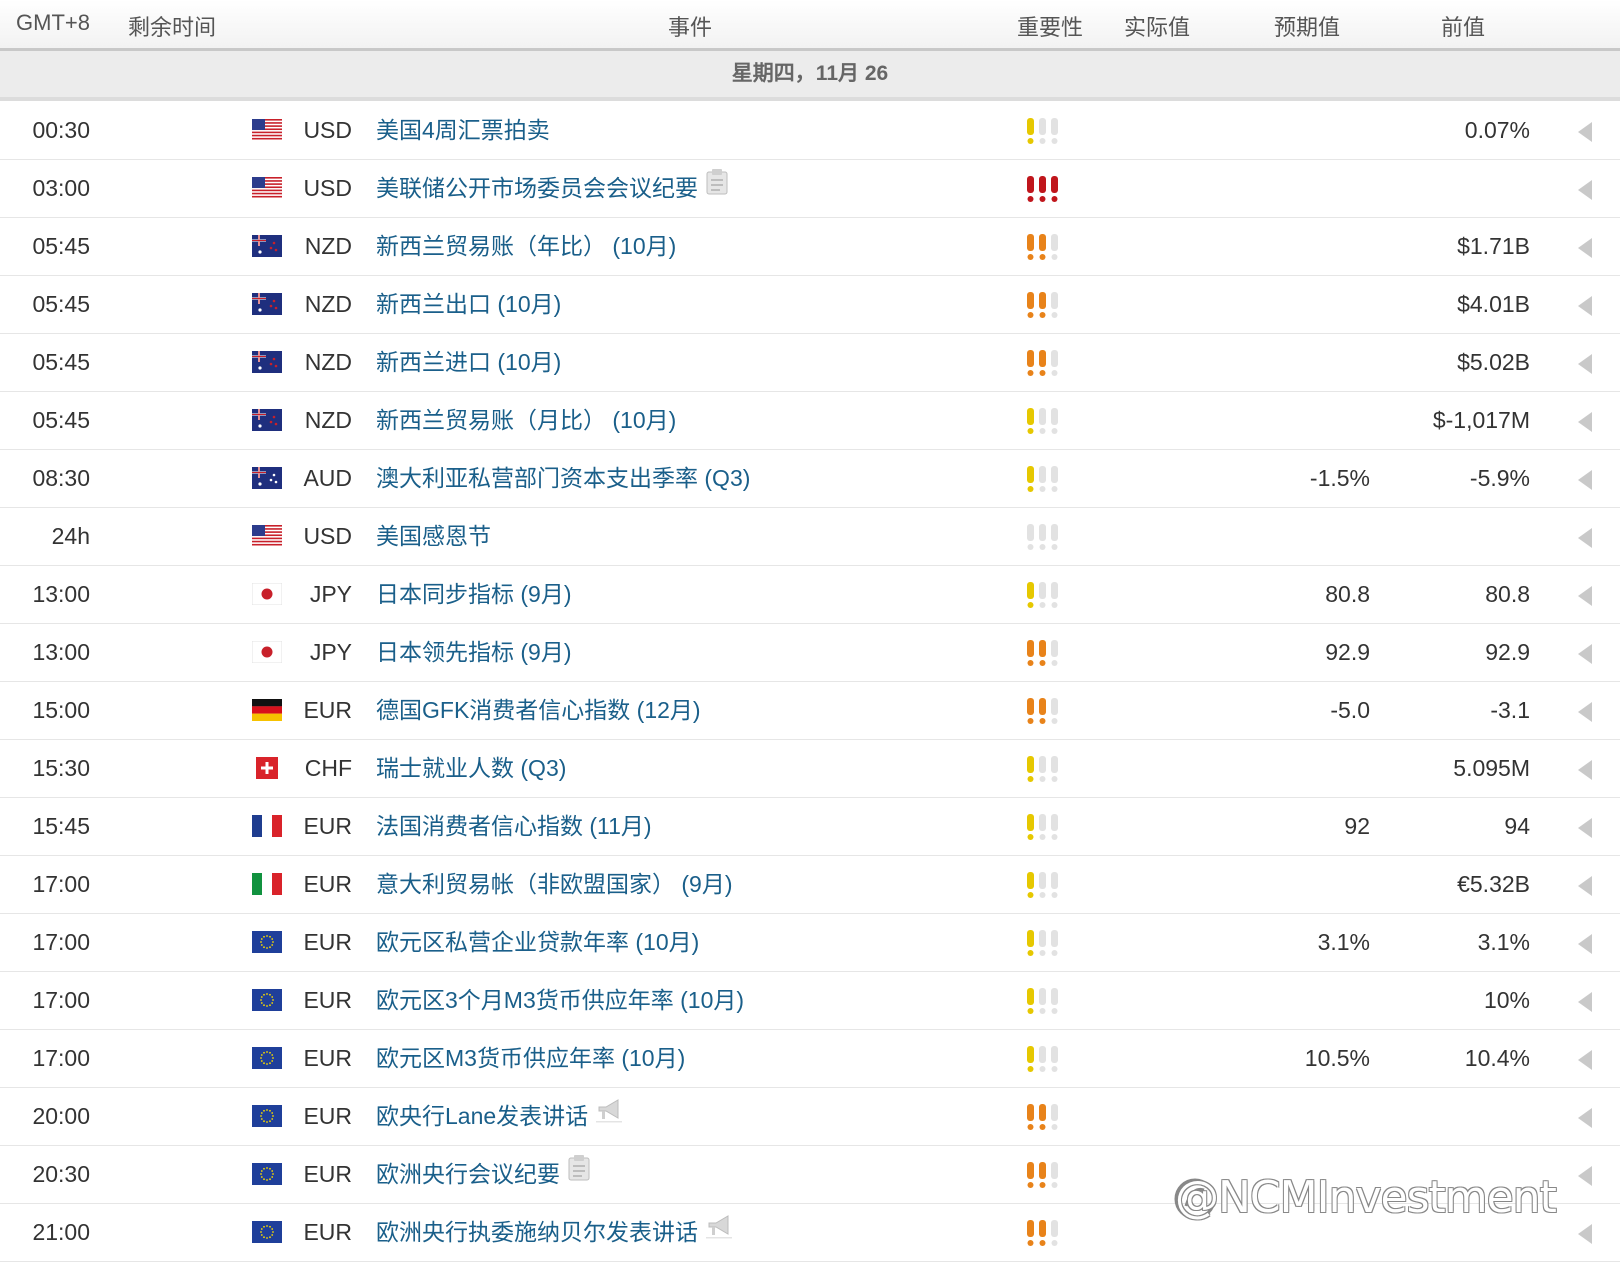 The height and width of the screenshot is (1264, 1620). I want to click on flag-de-icon, so click(267, 710).